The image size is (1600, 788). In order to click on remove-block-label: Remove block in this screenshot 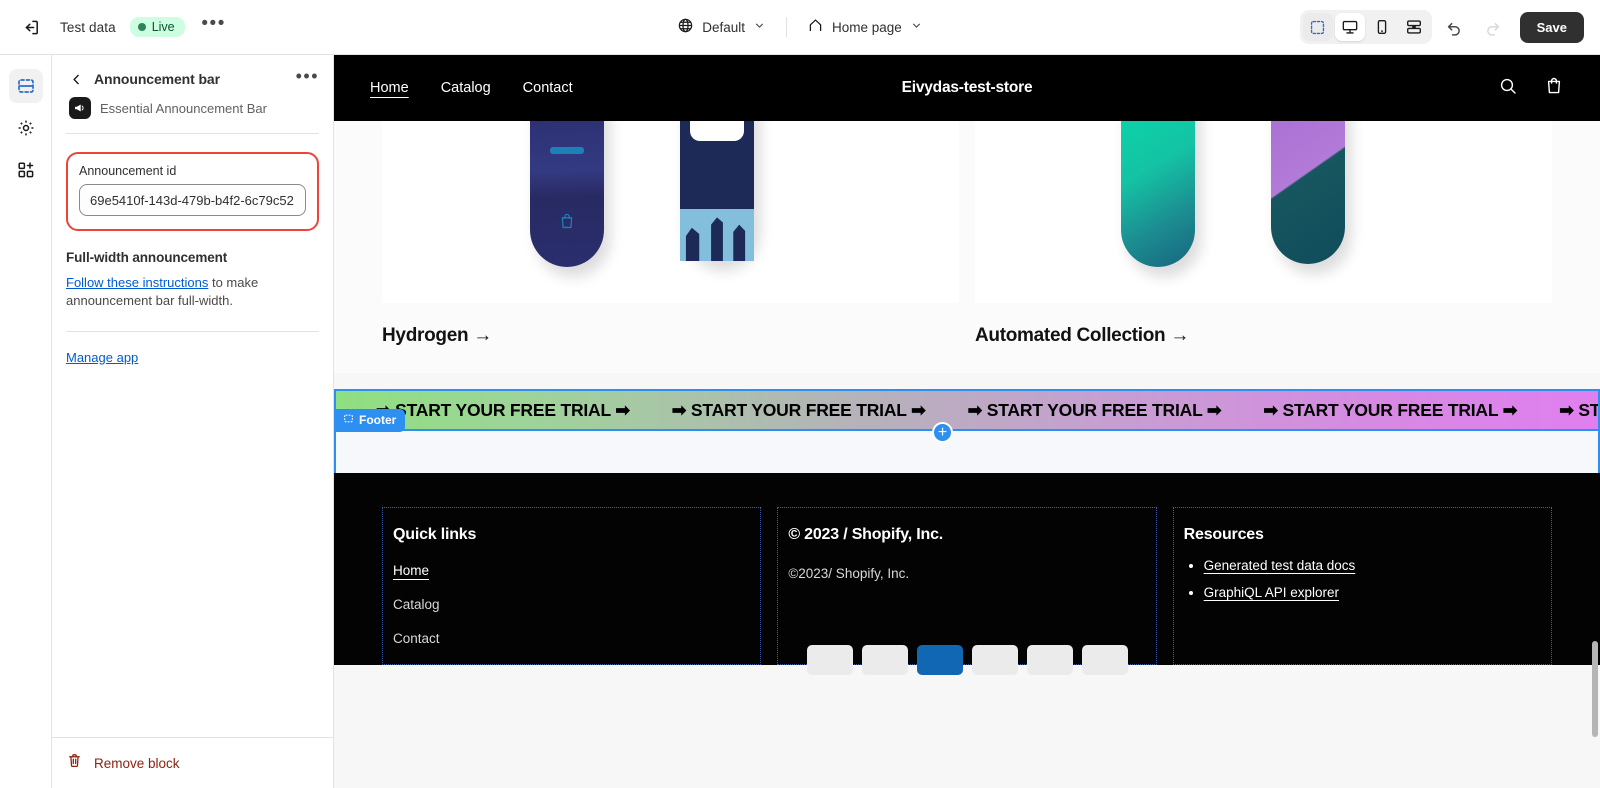, I will do `click(137, 763)`.